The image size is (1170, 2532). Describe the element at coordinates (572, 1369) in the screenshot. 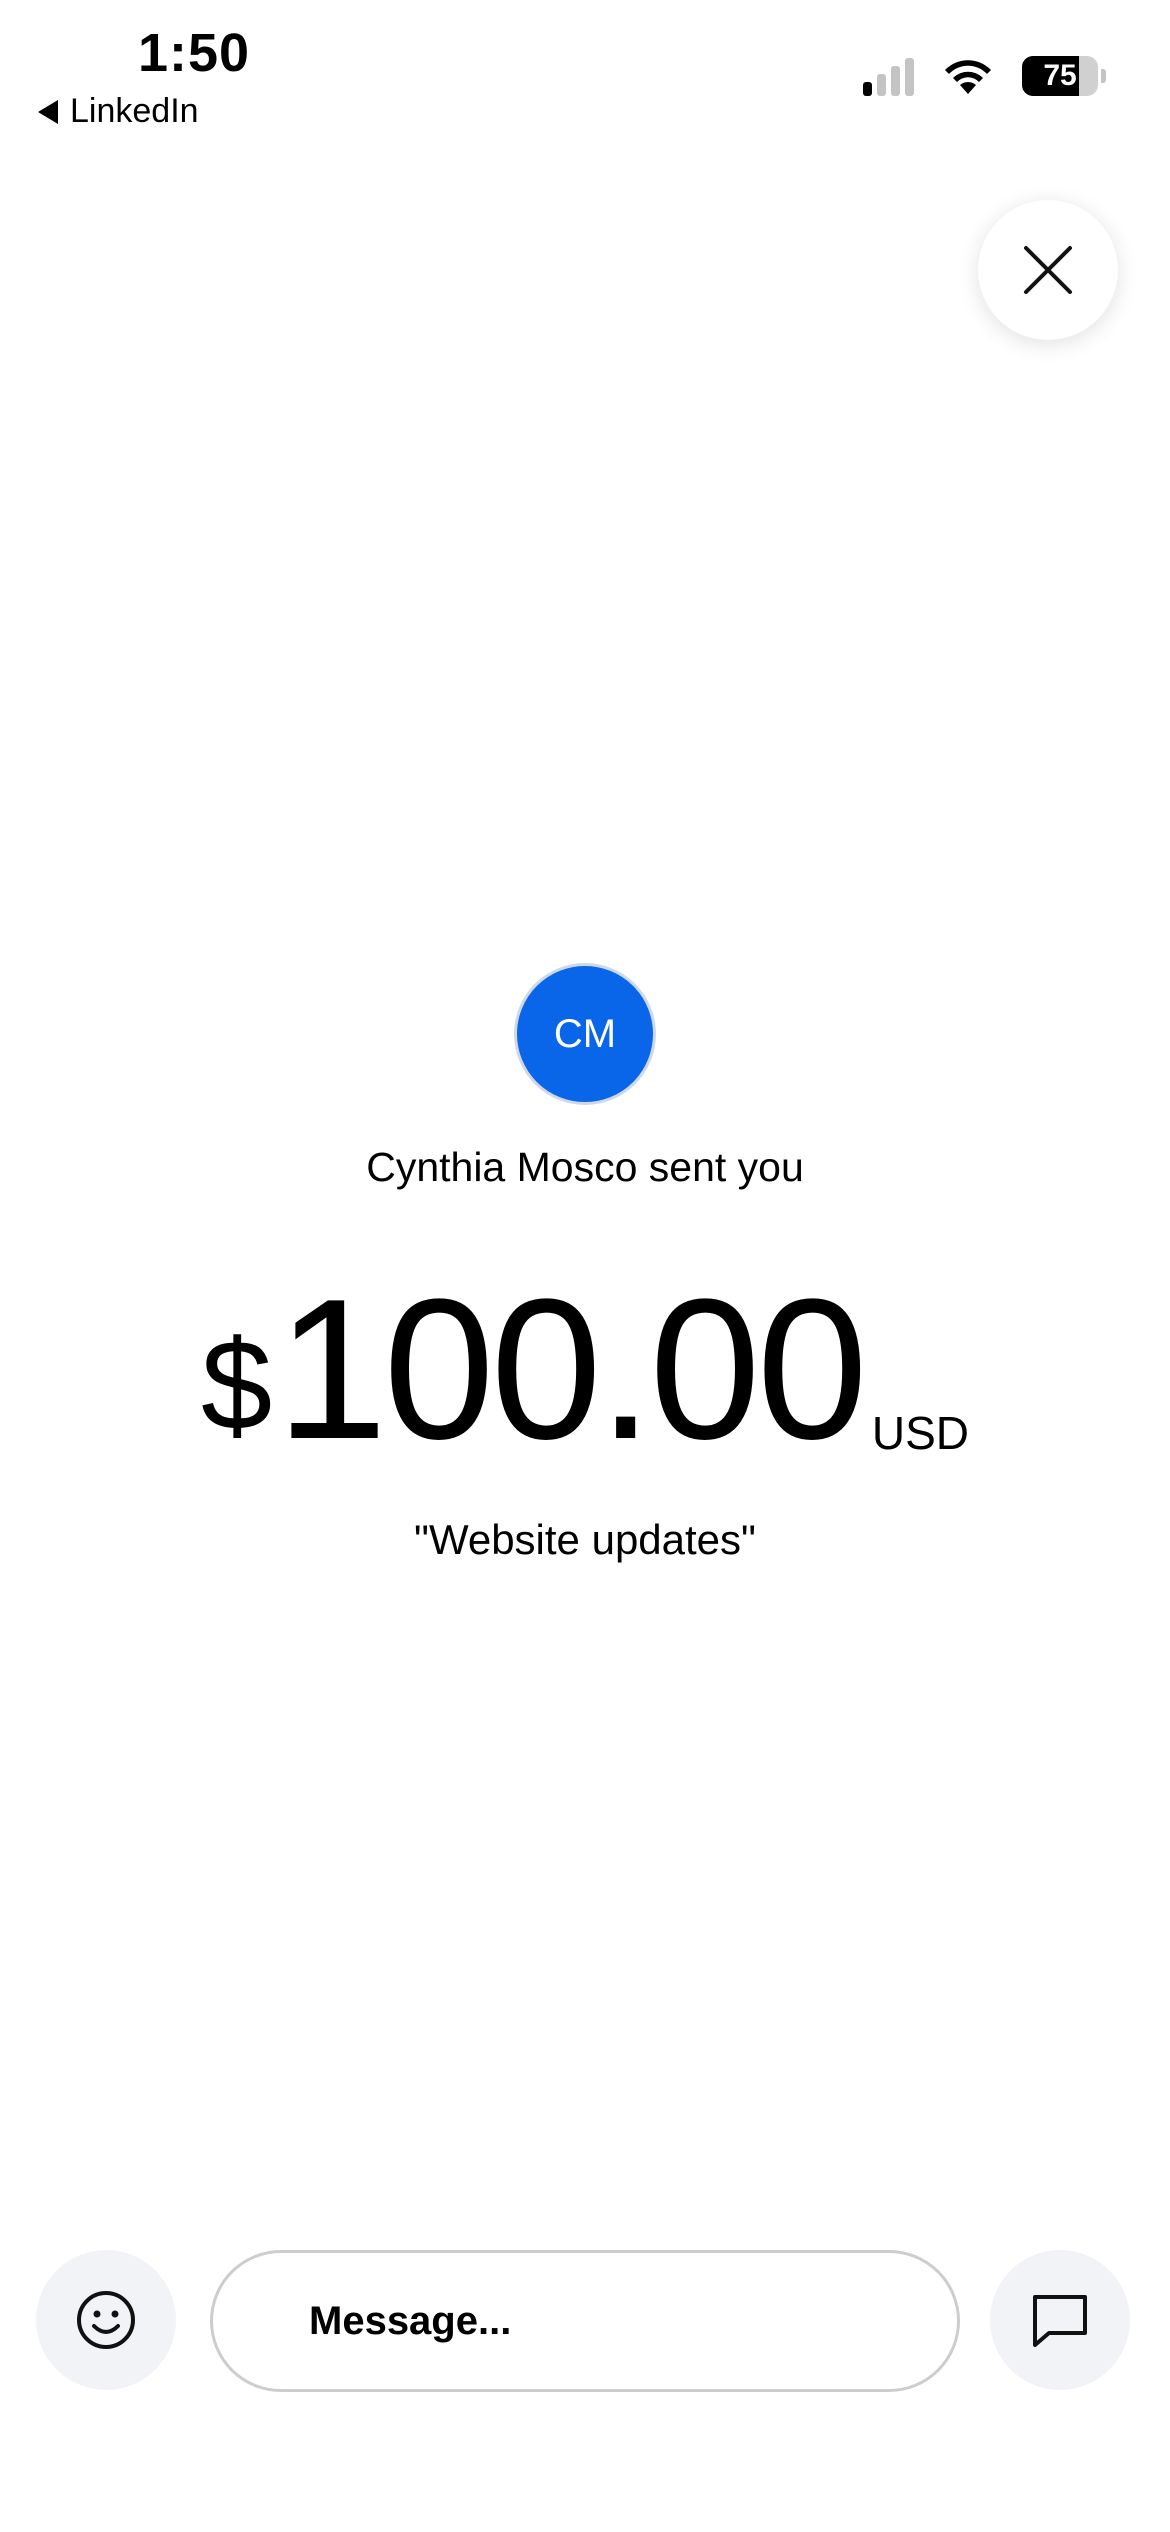

I see `amount-value: 100.00` at that location.